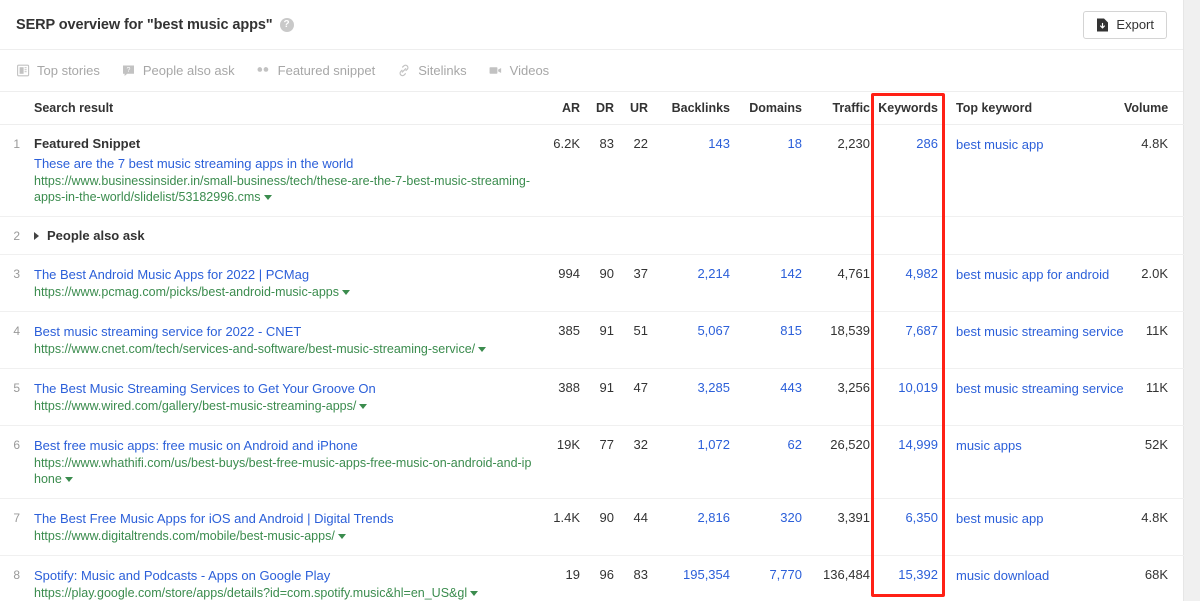 The height and width of the screenshot is (601, 1200). What do you see at coordinates (1154, 283) in the screenshot?
I see `cell-volume: 2.0K` at bounding box center [1154, 283].